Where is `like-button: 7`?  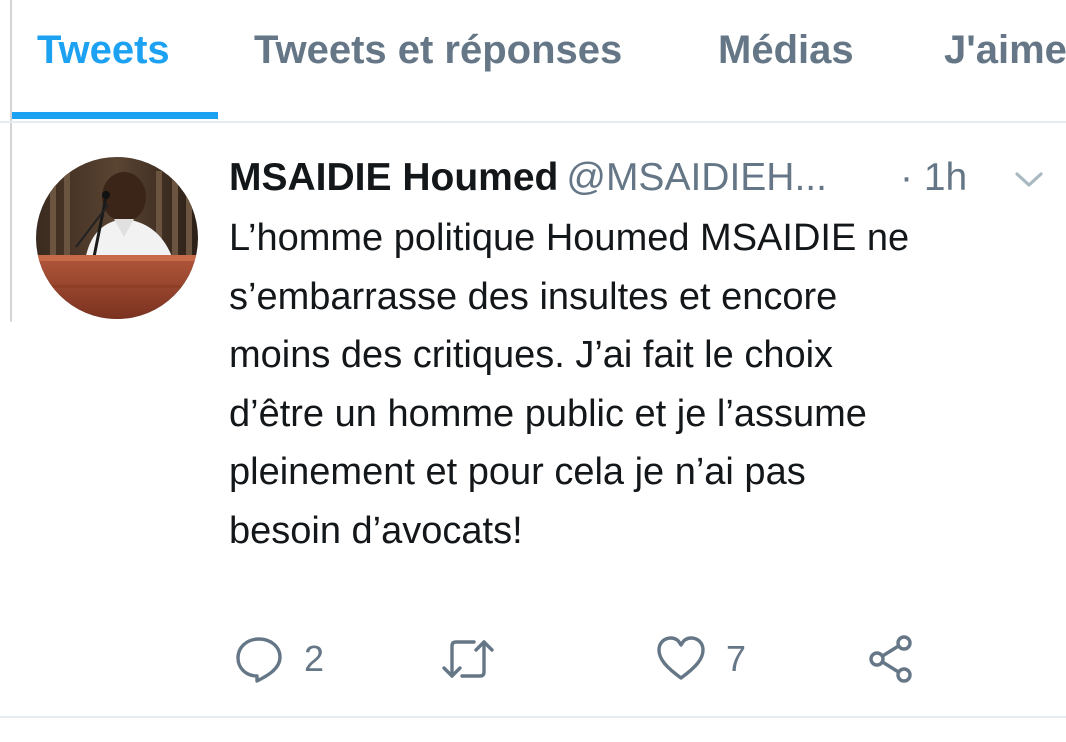
like-button: 7 is located at coordinates (701, 659).